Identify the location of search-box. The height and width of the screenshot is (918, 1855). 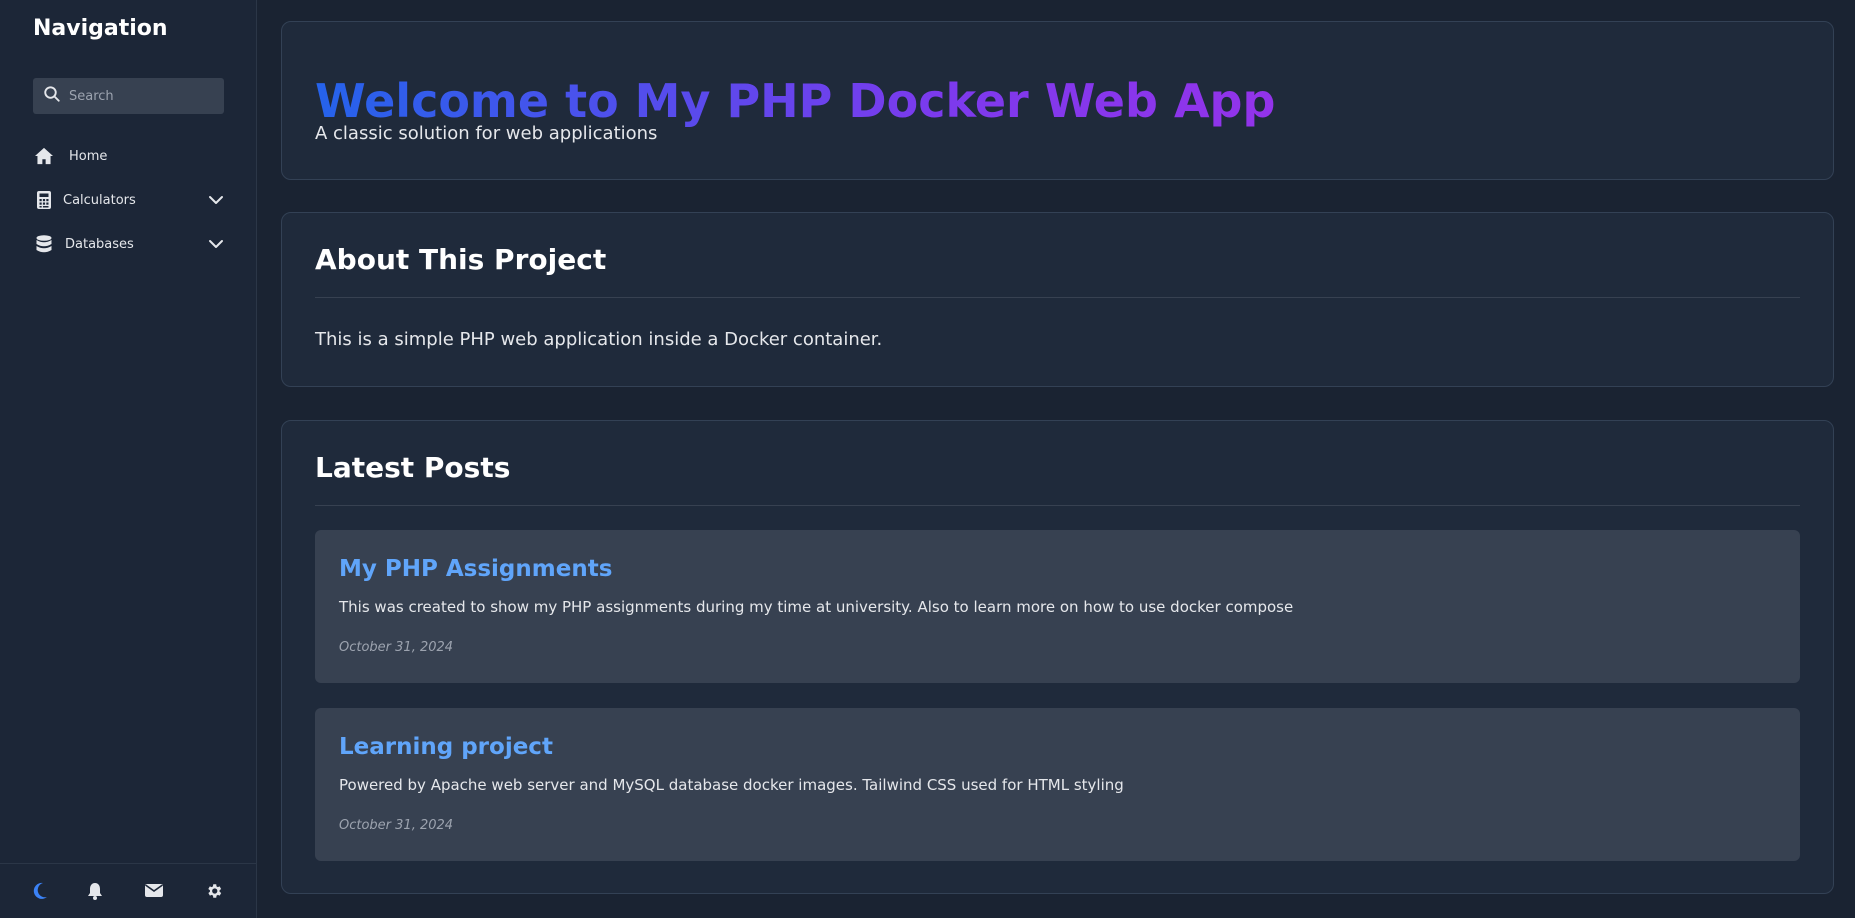
(128, 96).